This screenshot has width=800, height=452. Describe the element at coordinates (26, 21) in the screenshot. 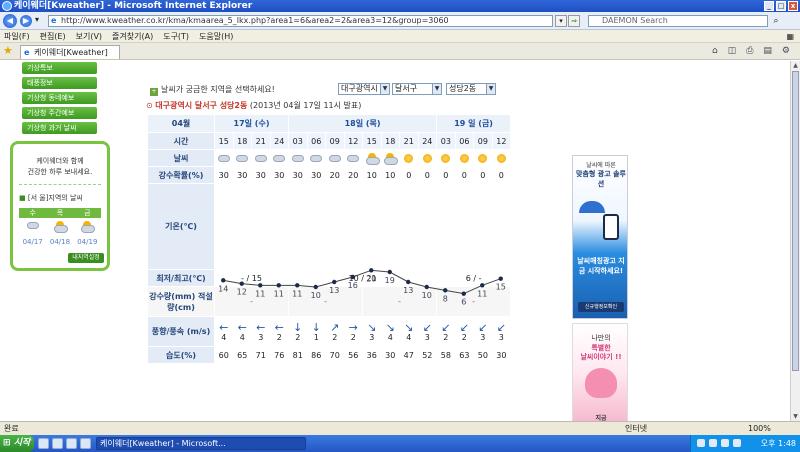

I see `forward-icon: ▶` at that location.